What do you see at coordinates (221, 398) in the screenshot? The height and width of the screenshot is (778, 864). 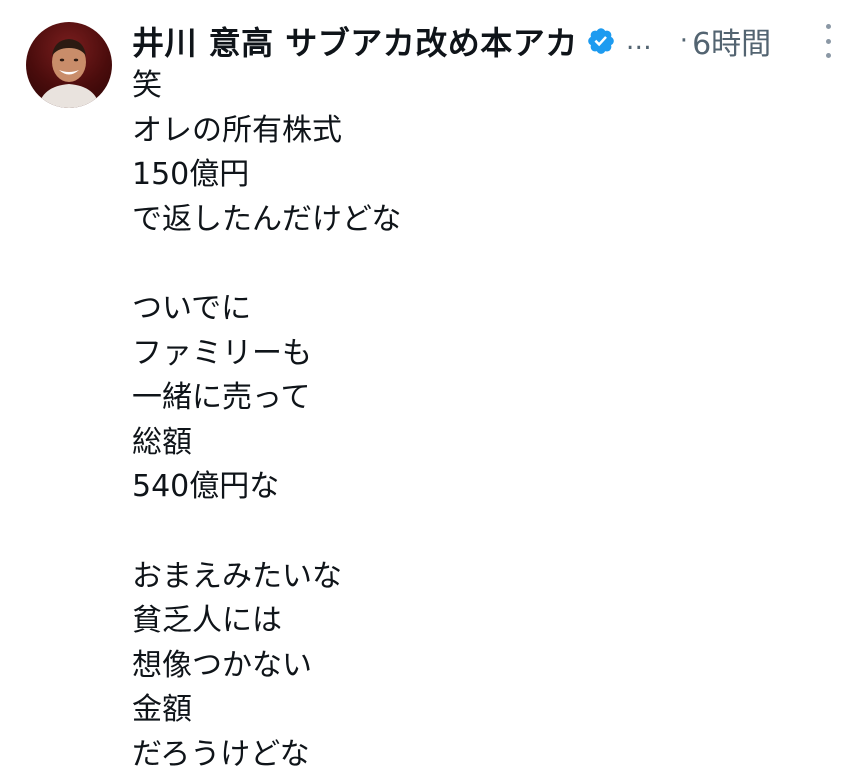 I see `post-line: 一緒に売って` at bounding box center [221, 398].